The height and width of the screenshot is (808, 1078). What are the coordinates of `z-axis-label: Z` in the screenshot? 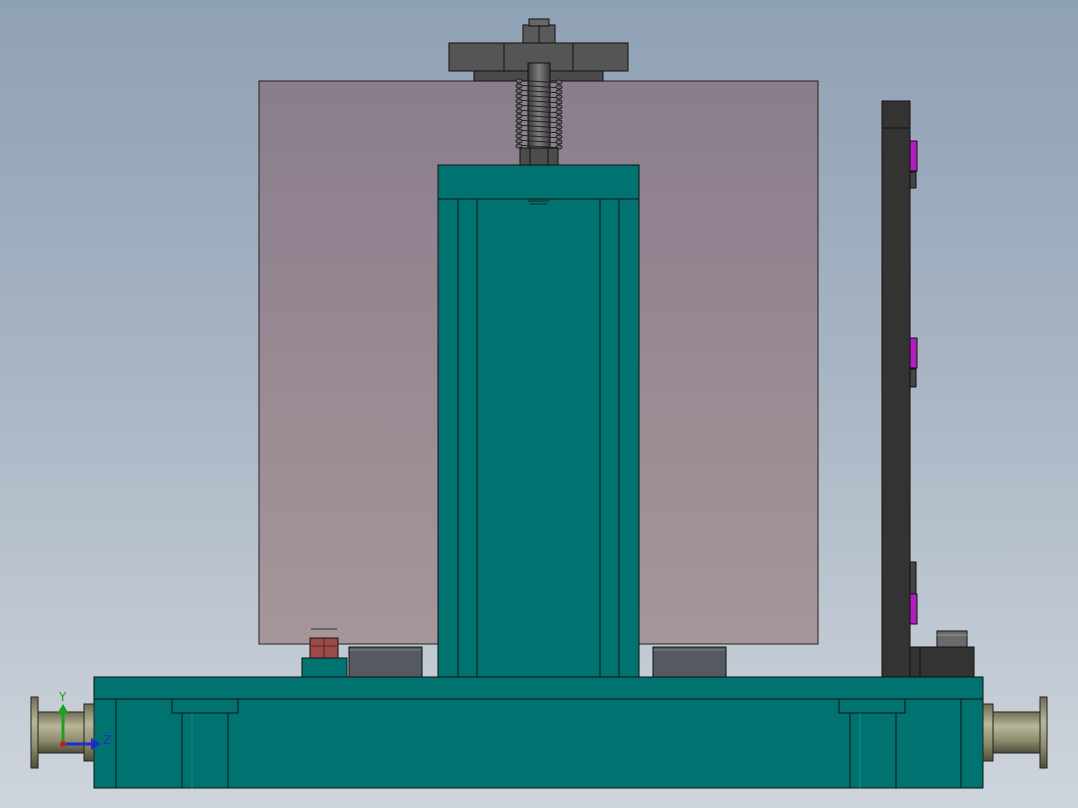 It's located at (107, 740).